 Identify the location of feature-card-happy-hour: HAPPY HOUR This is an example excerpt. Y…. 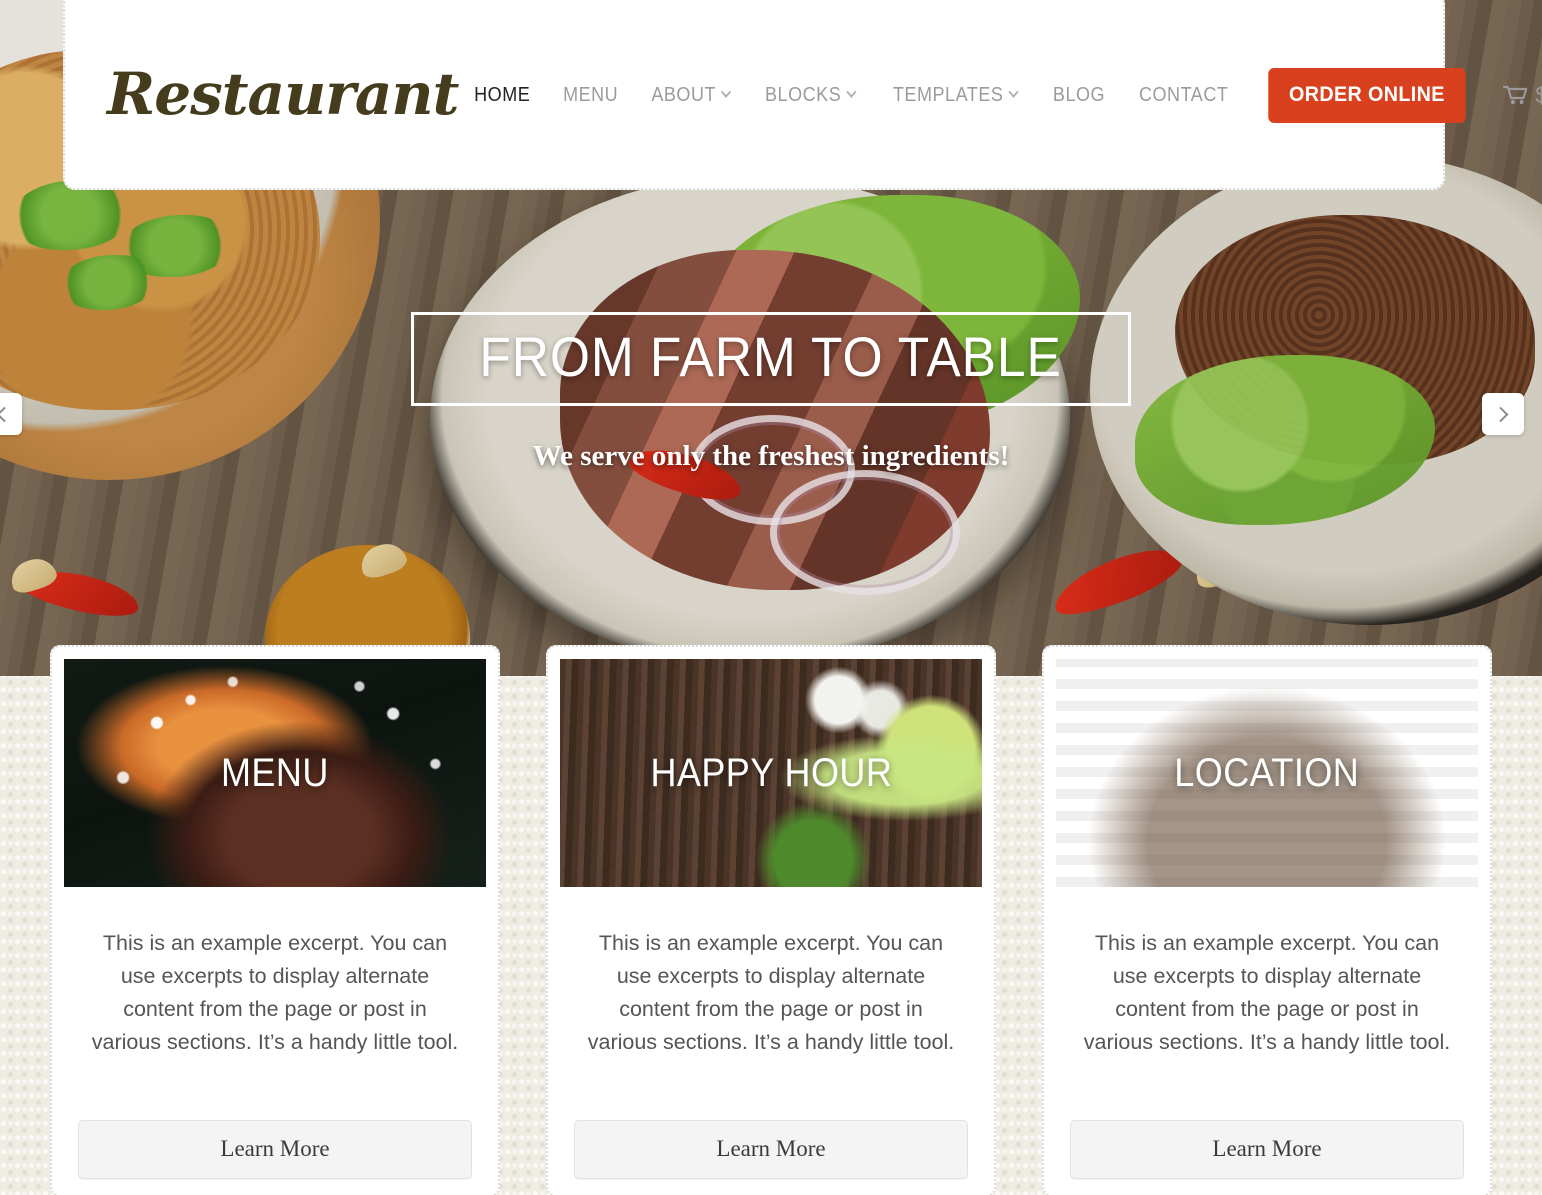
(771, 920).